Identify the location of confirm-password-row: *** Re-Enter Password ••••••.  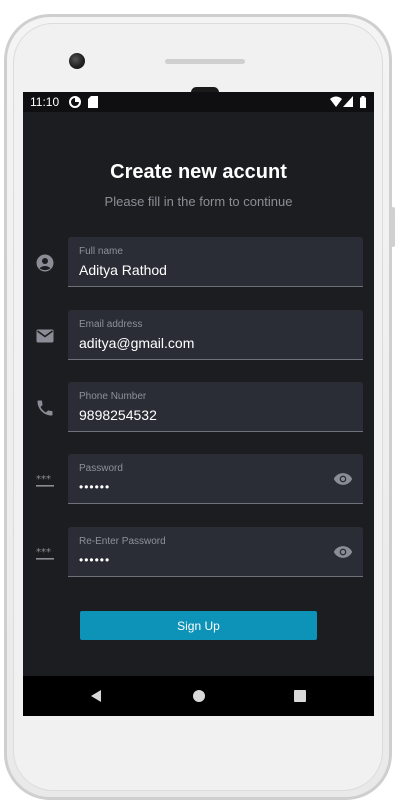
(198, 552).